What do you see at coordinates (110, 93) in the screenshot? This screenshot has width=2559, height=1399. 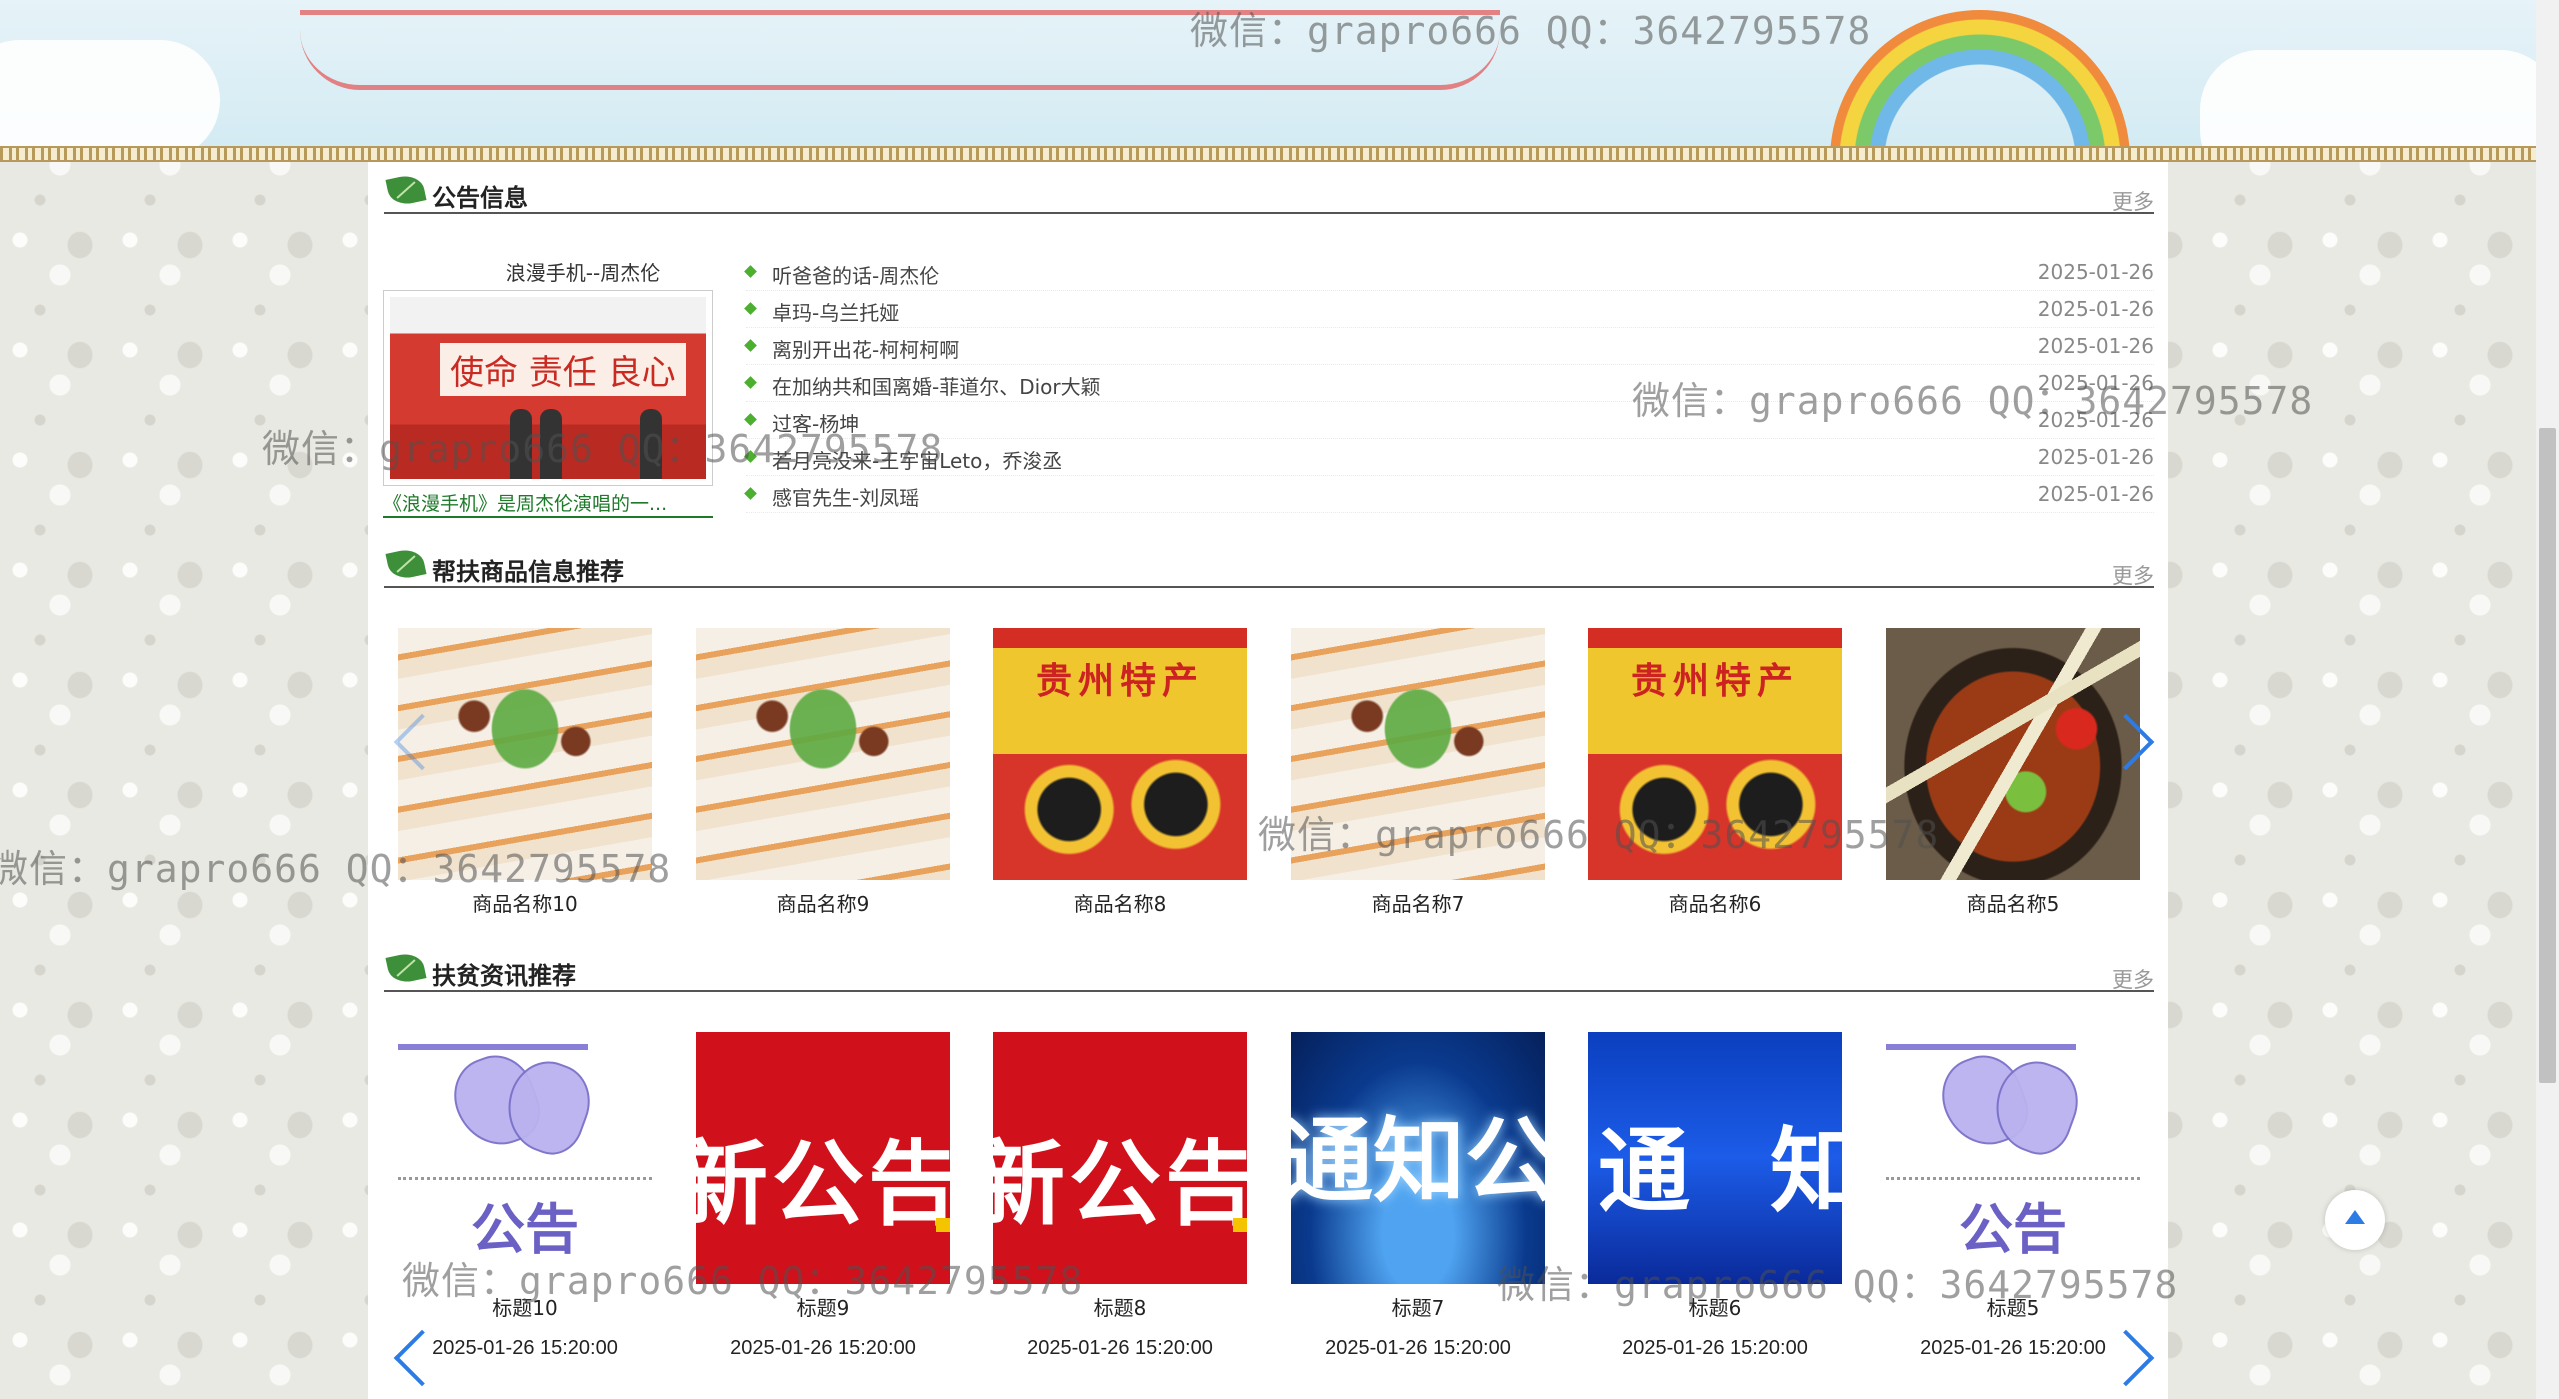 I see `cloud-decoration` at bounding box center [110, 93].